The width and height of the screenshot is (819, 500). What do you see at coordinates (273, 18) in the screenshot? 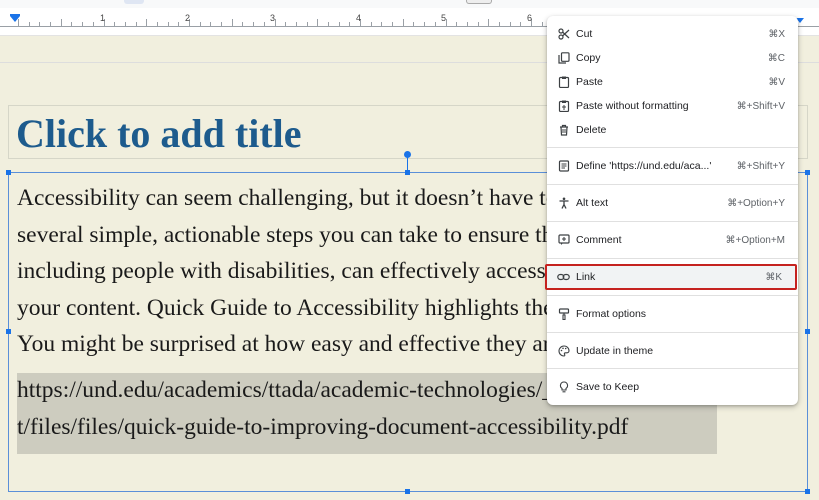
I see `ruler-number: 3` at bounding box center [273, 18].